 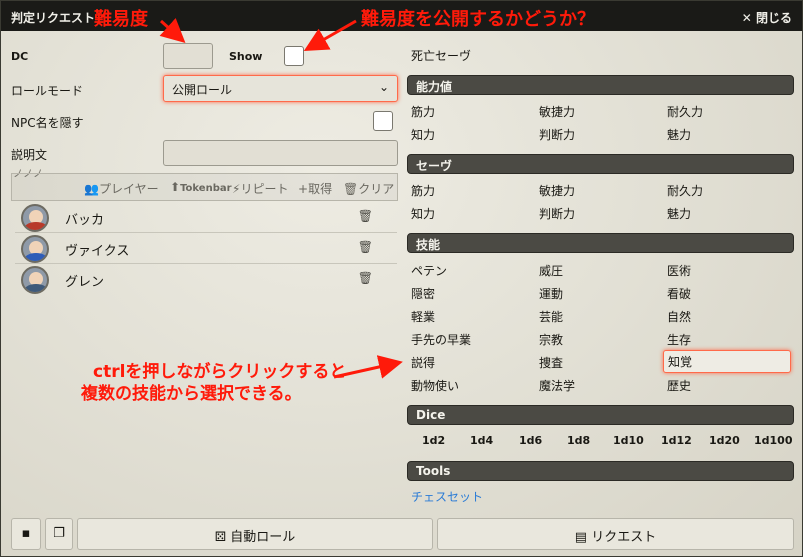 I want to click on arrow-to-dc-input, so click(x=172, y=31).